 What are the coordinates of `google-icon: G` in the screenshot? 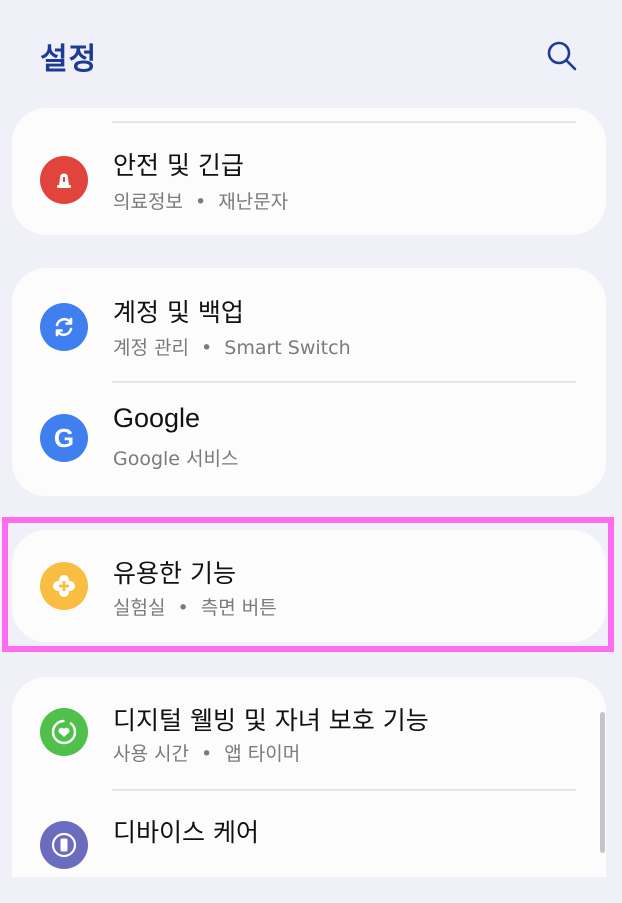 It's located at (64, 438).